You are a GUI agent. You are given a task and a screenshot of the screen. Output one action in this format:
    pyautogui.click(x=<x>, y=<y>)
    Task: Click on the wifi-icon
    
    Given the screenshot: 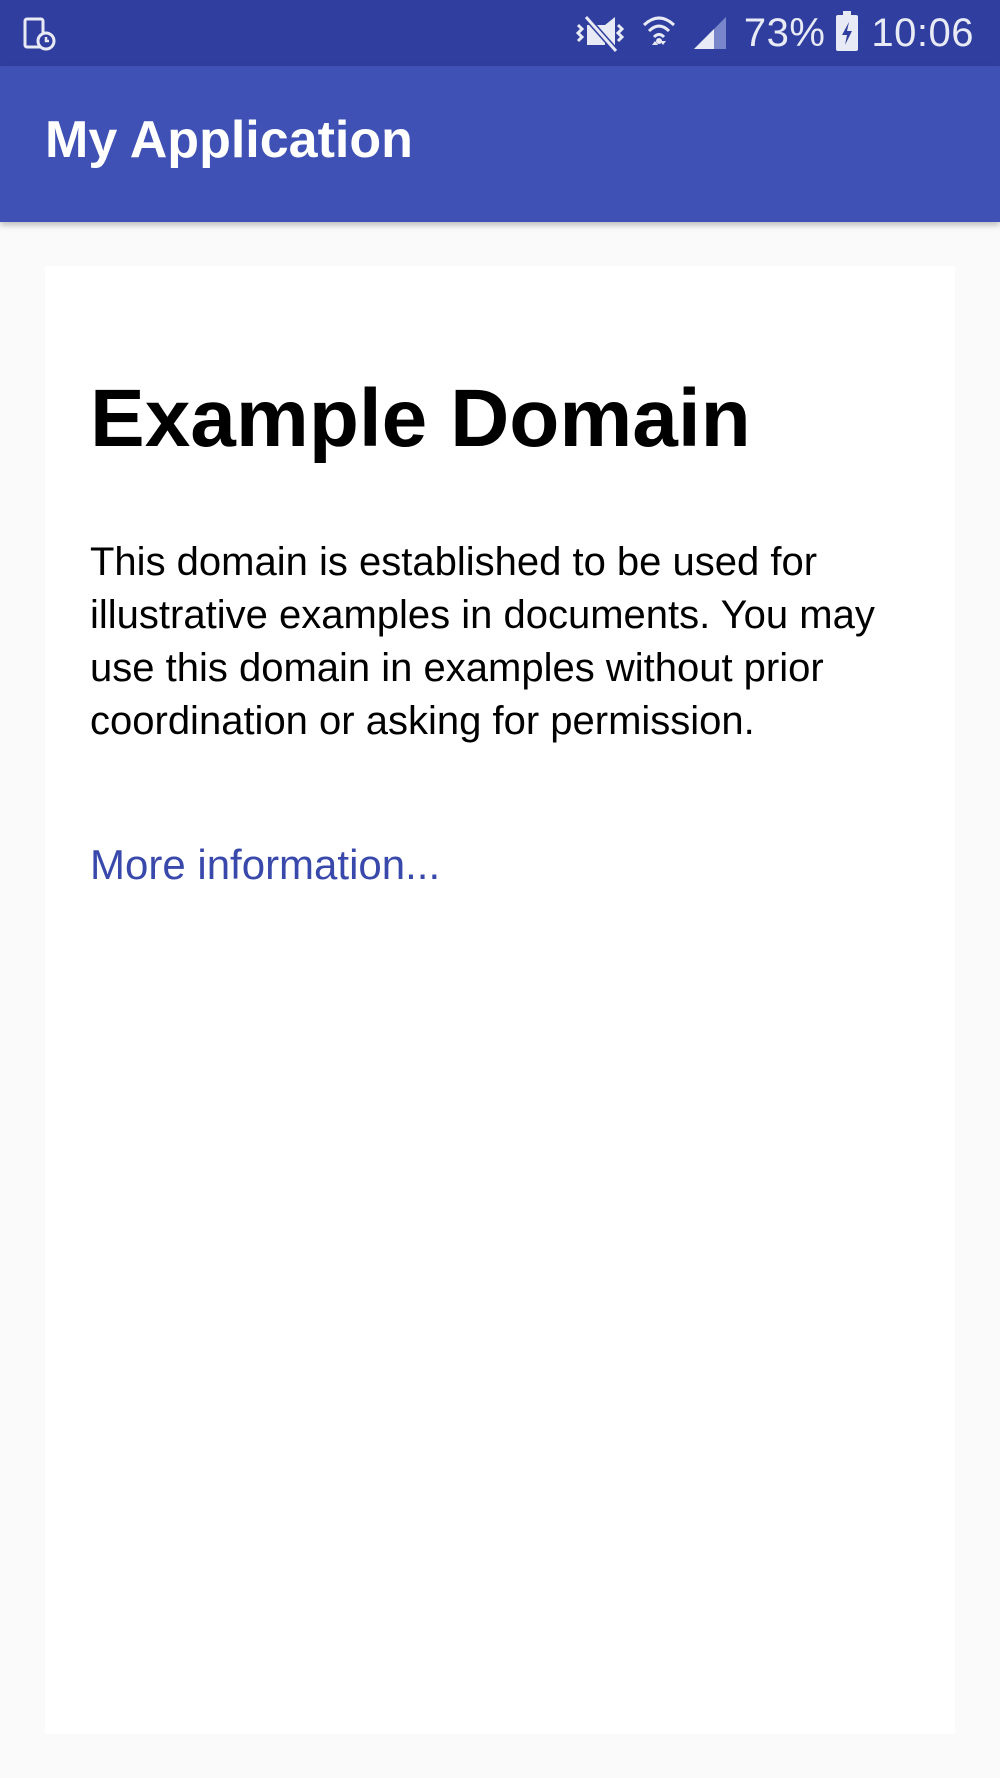 What is the action you would take?
    pyautogui.click(x=659, y=33)
    